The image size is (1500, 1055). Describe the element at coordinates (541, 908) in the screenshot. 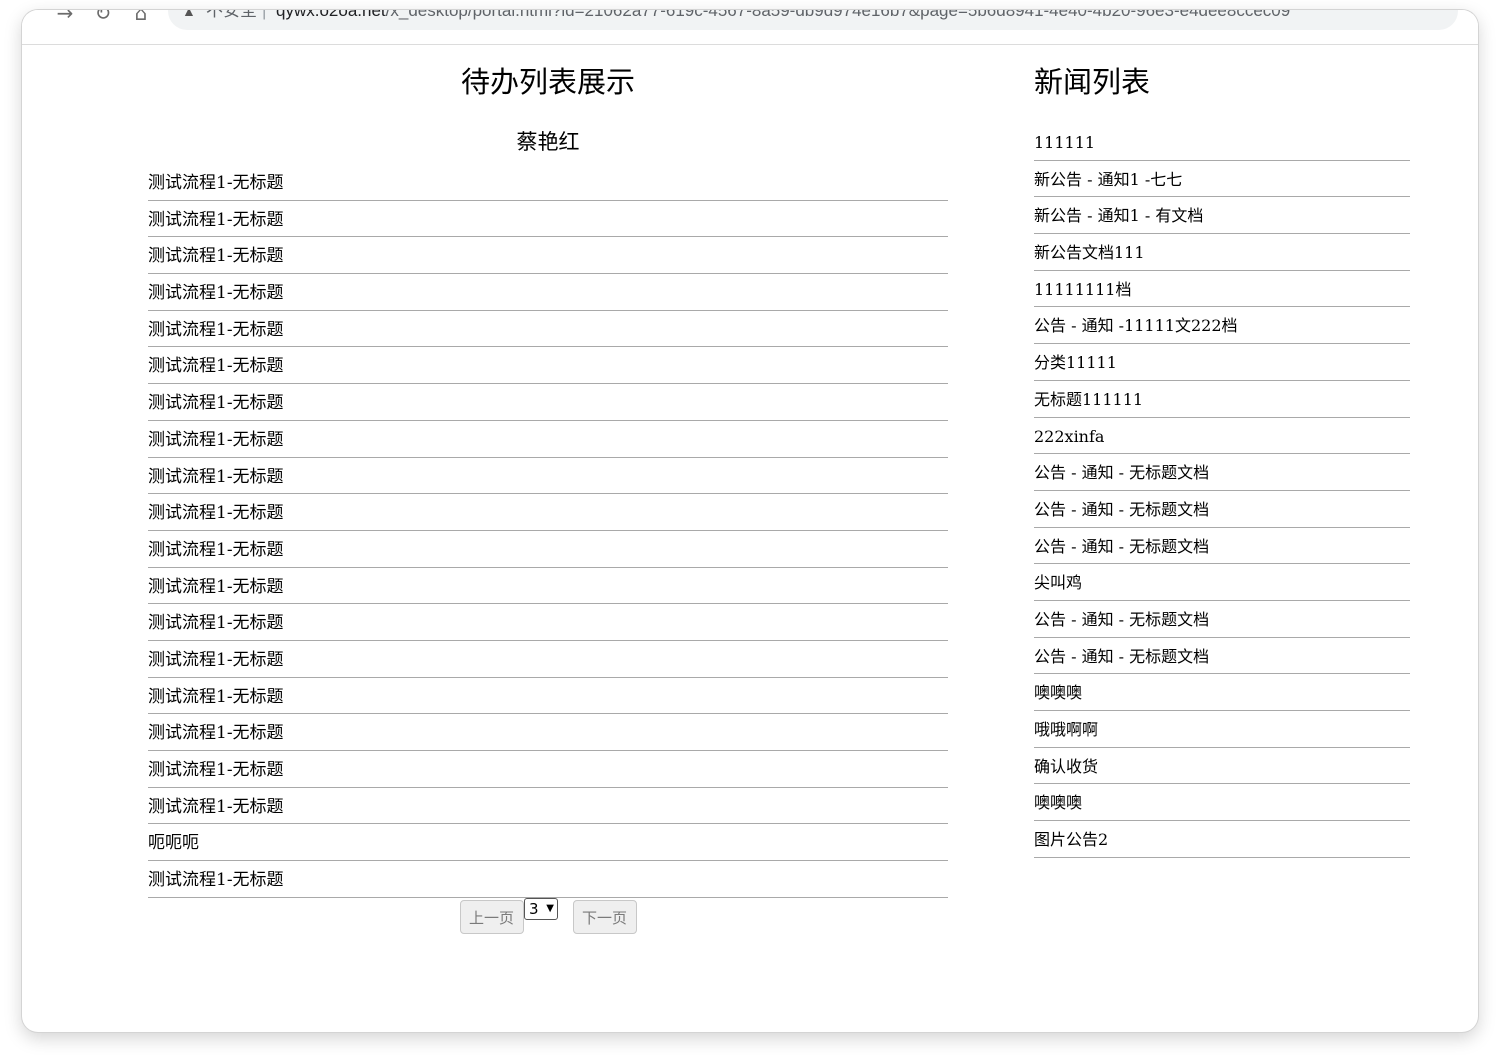

I see `page-select: 3 ▼` at that location.